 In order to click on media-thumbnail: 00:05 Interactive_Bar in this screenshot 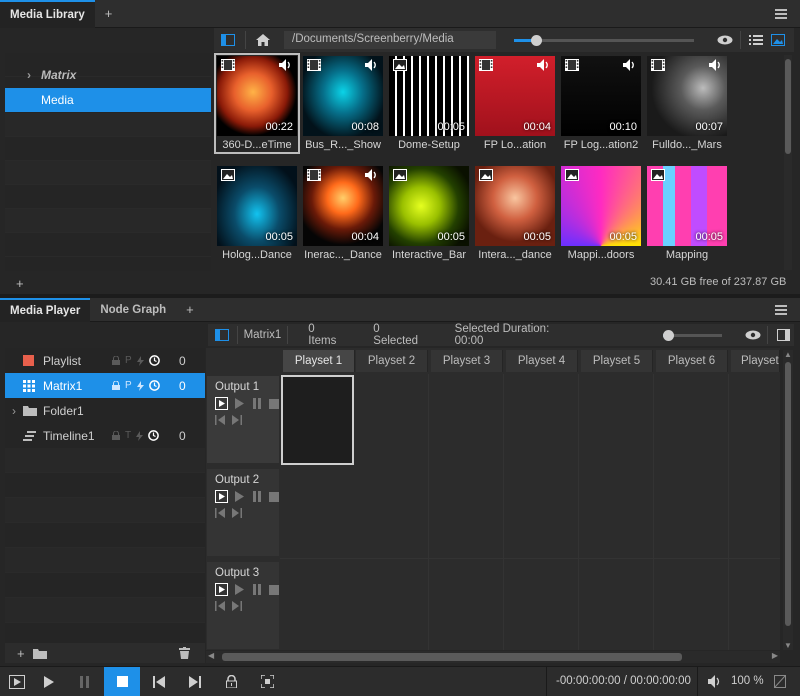, I will do `click(429, 213)`.